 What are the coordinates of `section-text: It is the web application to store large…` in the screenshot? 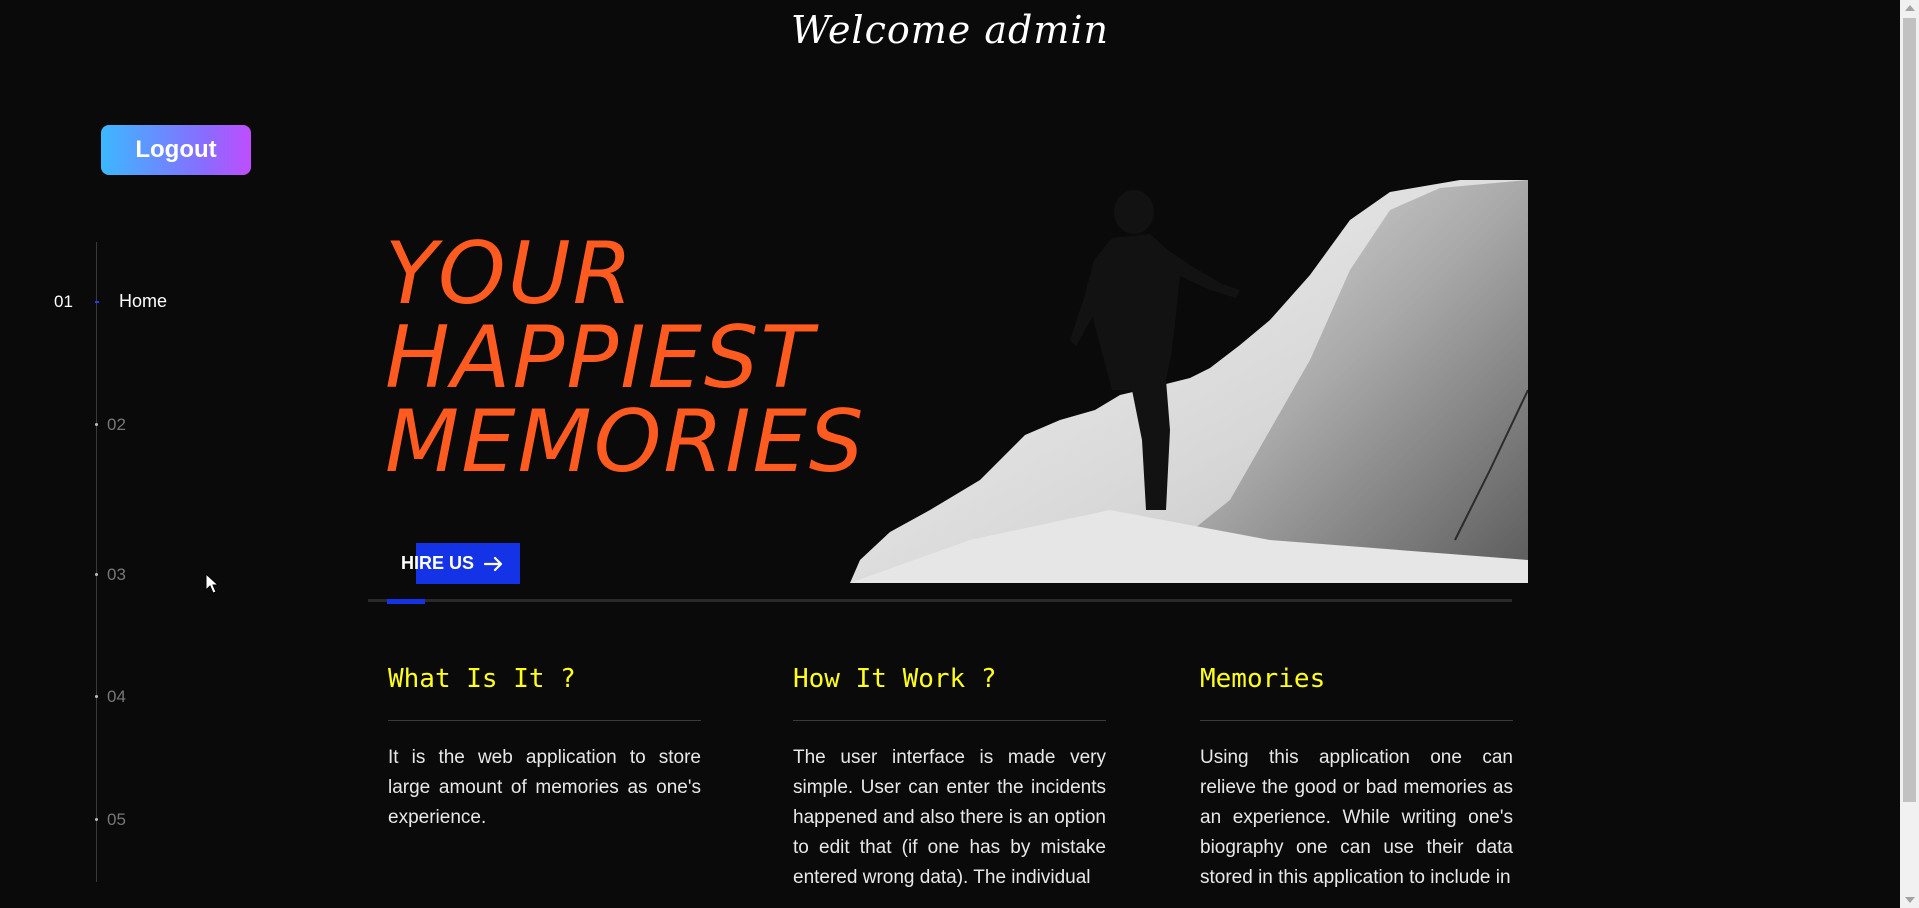 It's located at (544, 787).